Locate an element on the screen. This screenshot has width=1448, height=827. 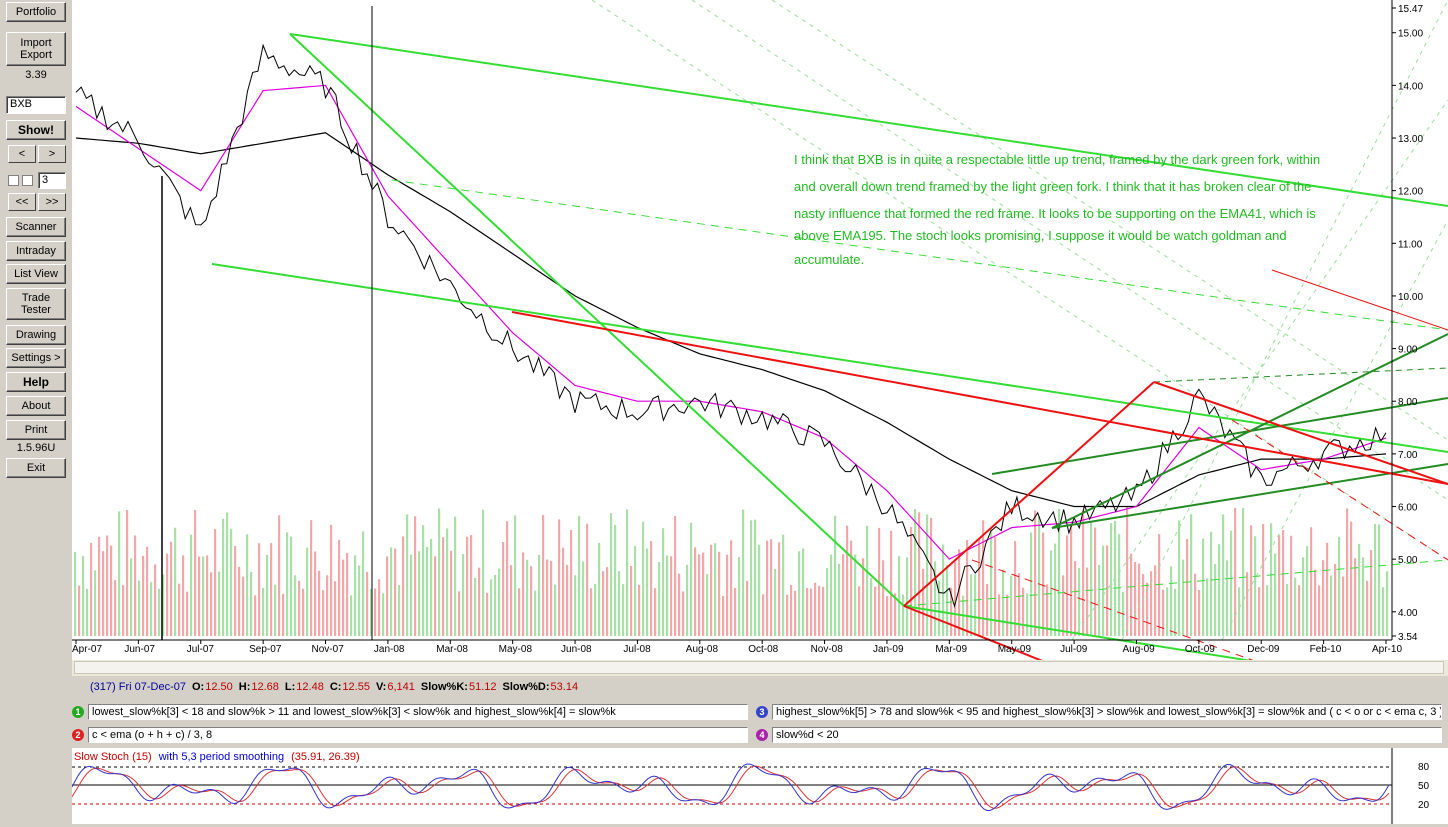
next-button: > is located at coordinates (52, 154).